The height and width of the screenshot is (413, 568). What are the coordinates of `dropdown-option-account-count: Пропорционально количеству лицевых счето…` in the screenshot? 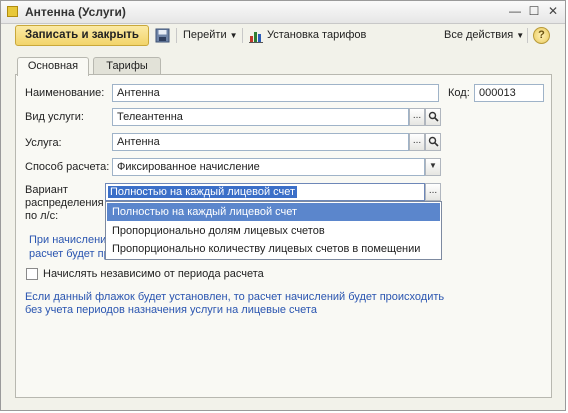 It's located at (273, 249).